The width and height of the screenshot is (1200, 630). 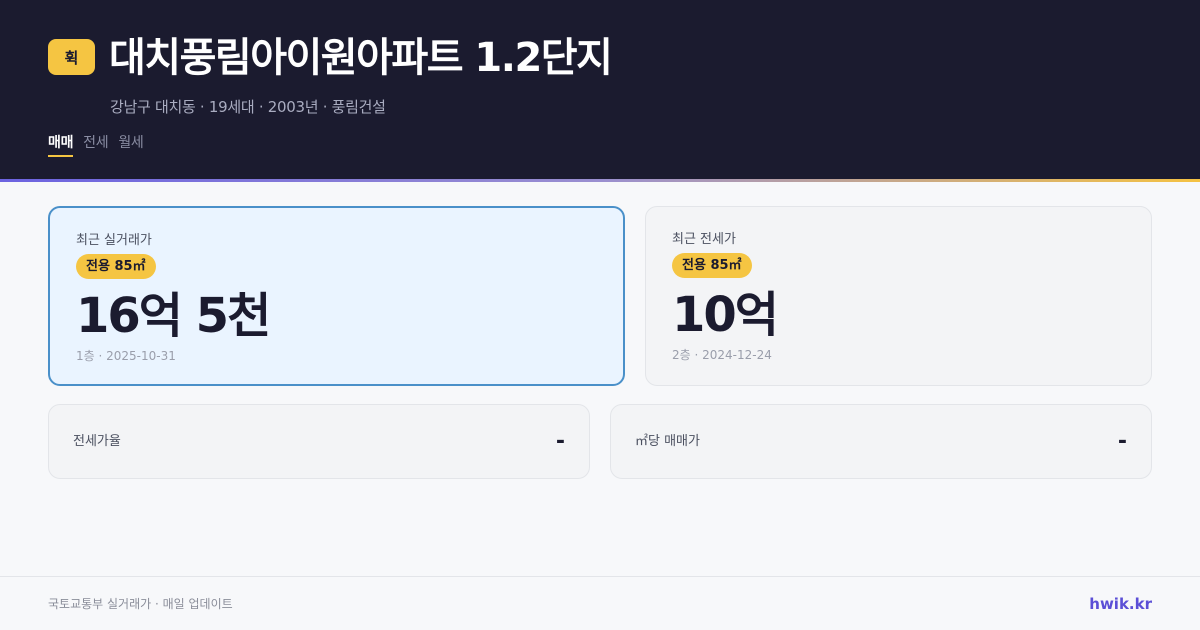 I want to click on deal-type-tabs: 매매 전세 월세, so click(x=96, y=145).